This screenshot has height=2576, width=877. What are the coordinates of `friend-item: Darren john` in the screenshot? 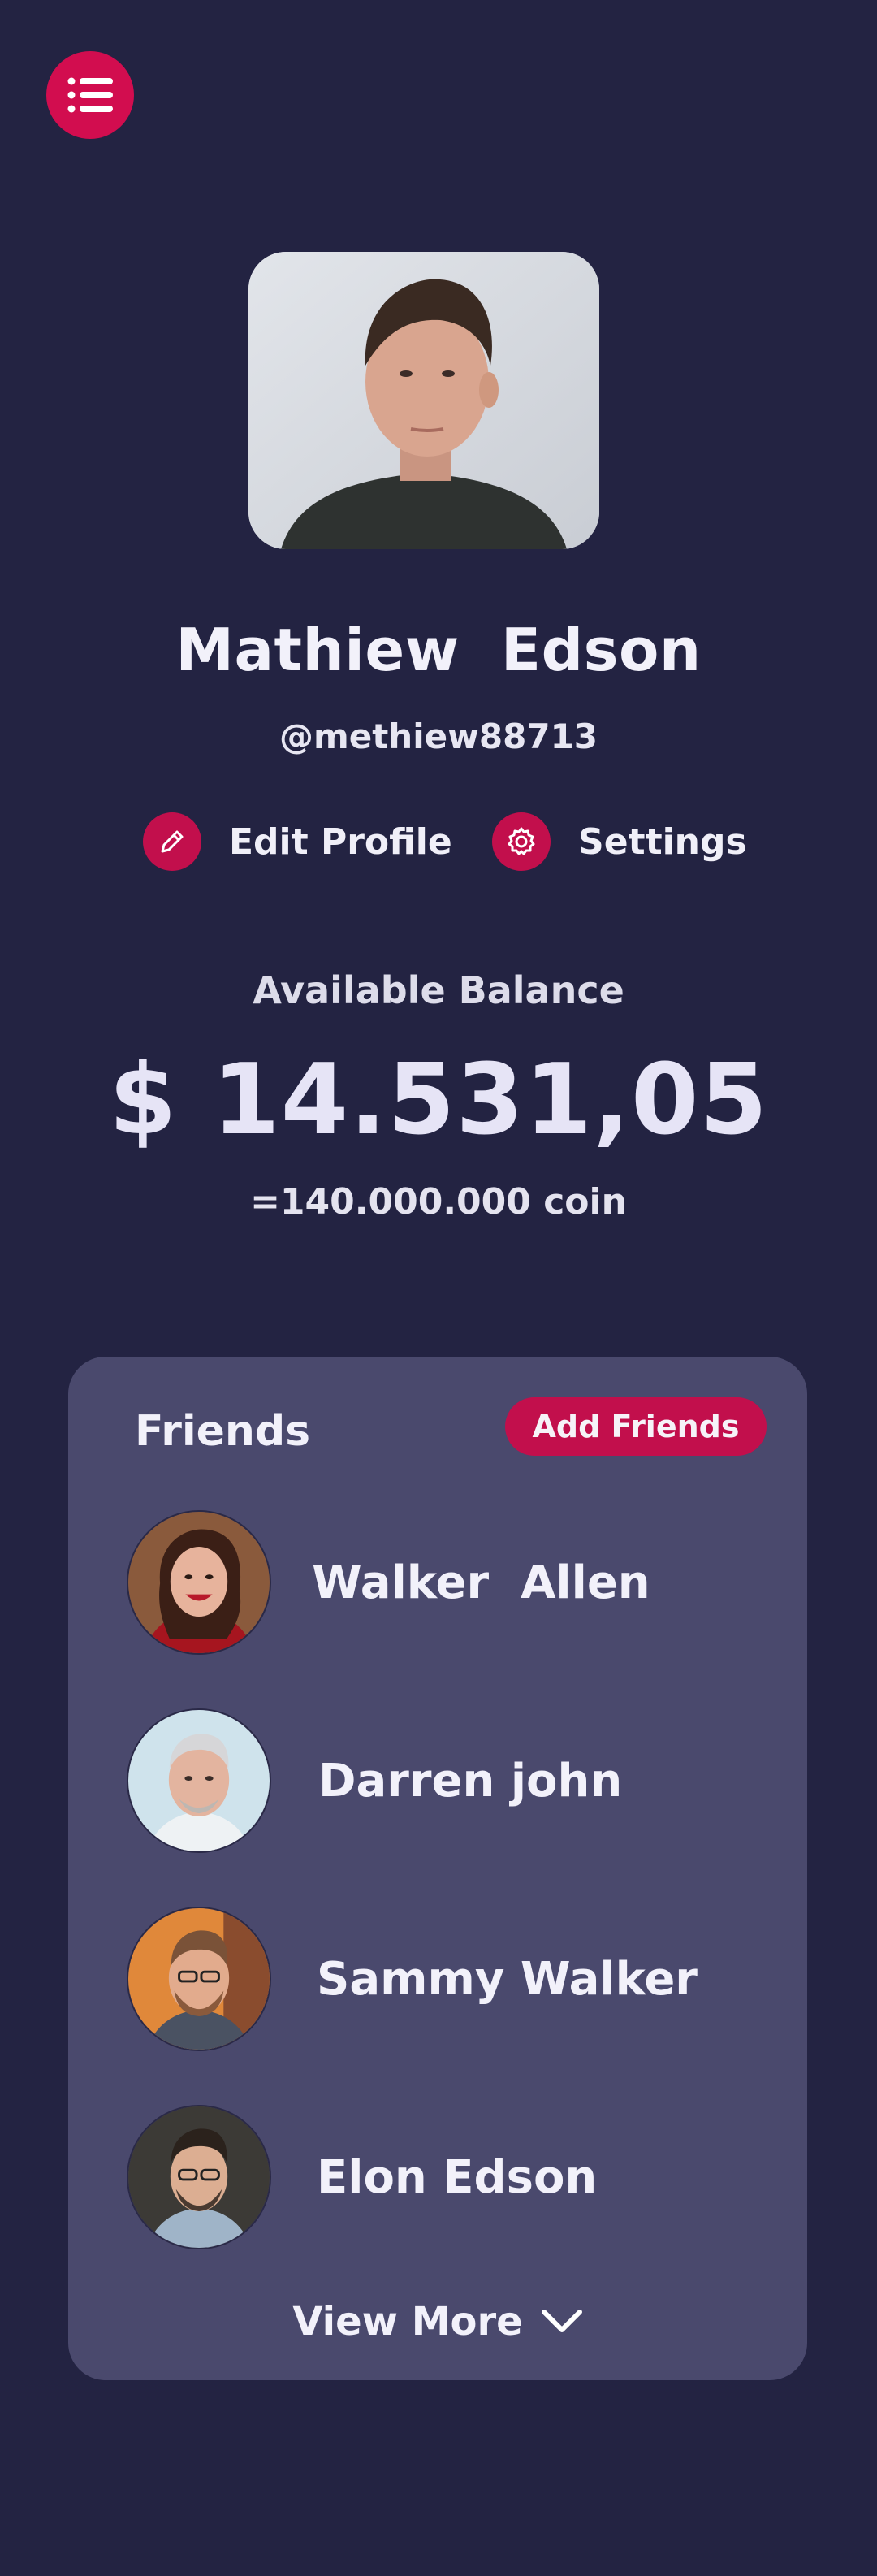 It's located at (443, 1781).